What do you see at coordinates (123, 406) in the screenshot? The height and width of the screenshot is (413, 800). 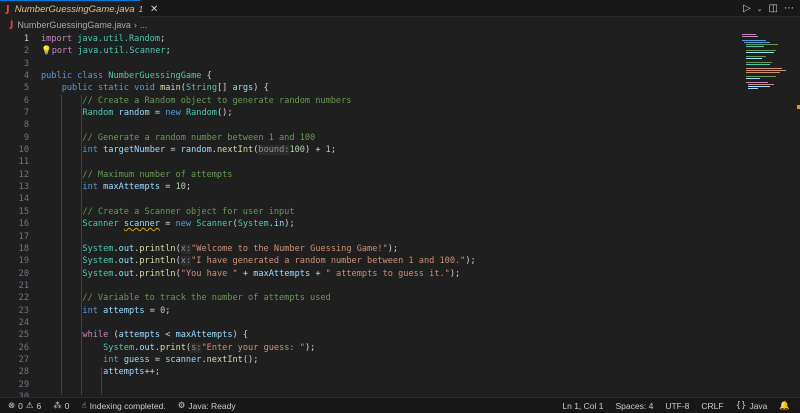 I see `indexing-status: ☝ Indexing completed.` at bounding box center [123, 406].